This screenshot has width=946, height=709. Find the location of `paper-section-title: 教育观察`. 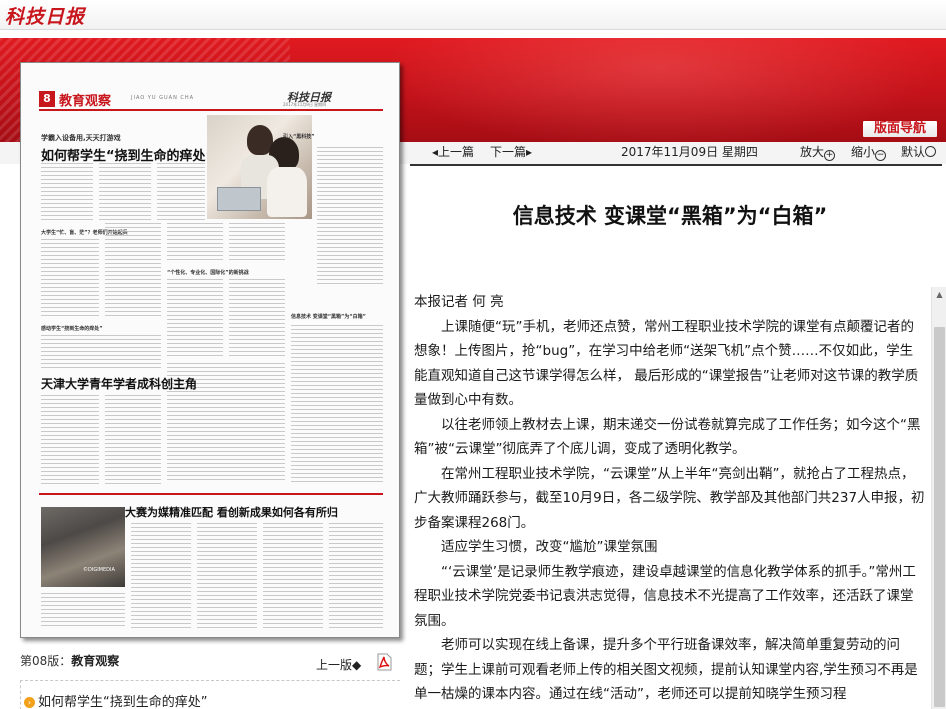

paper-section-title: 教育观察 is located at coordinates (85, 101).